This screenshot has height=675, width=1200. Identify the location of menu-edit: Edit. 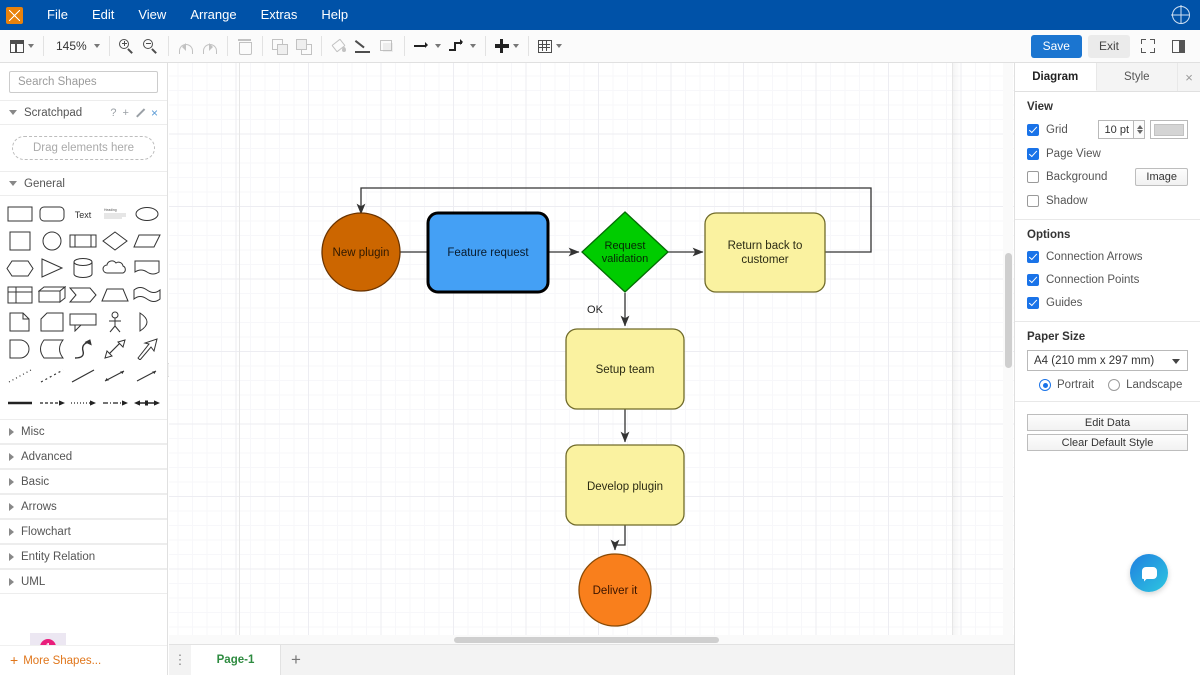
(103, 15).